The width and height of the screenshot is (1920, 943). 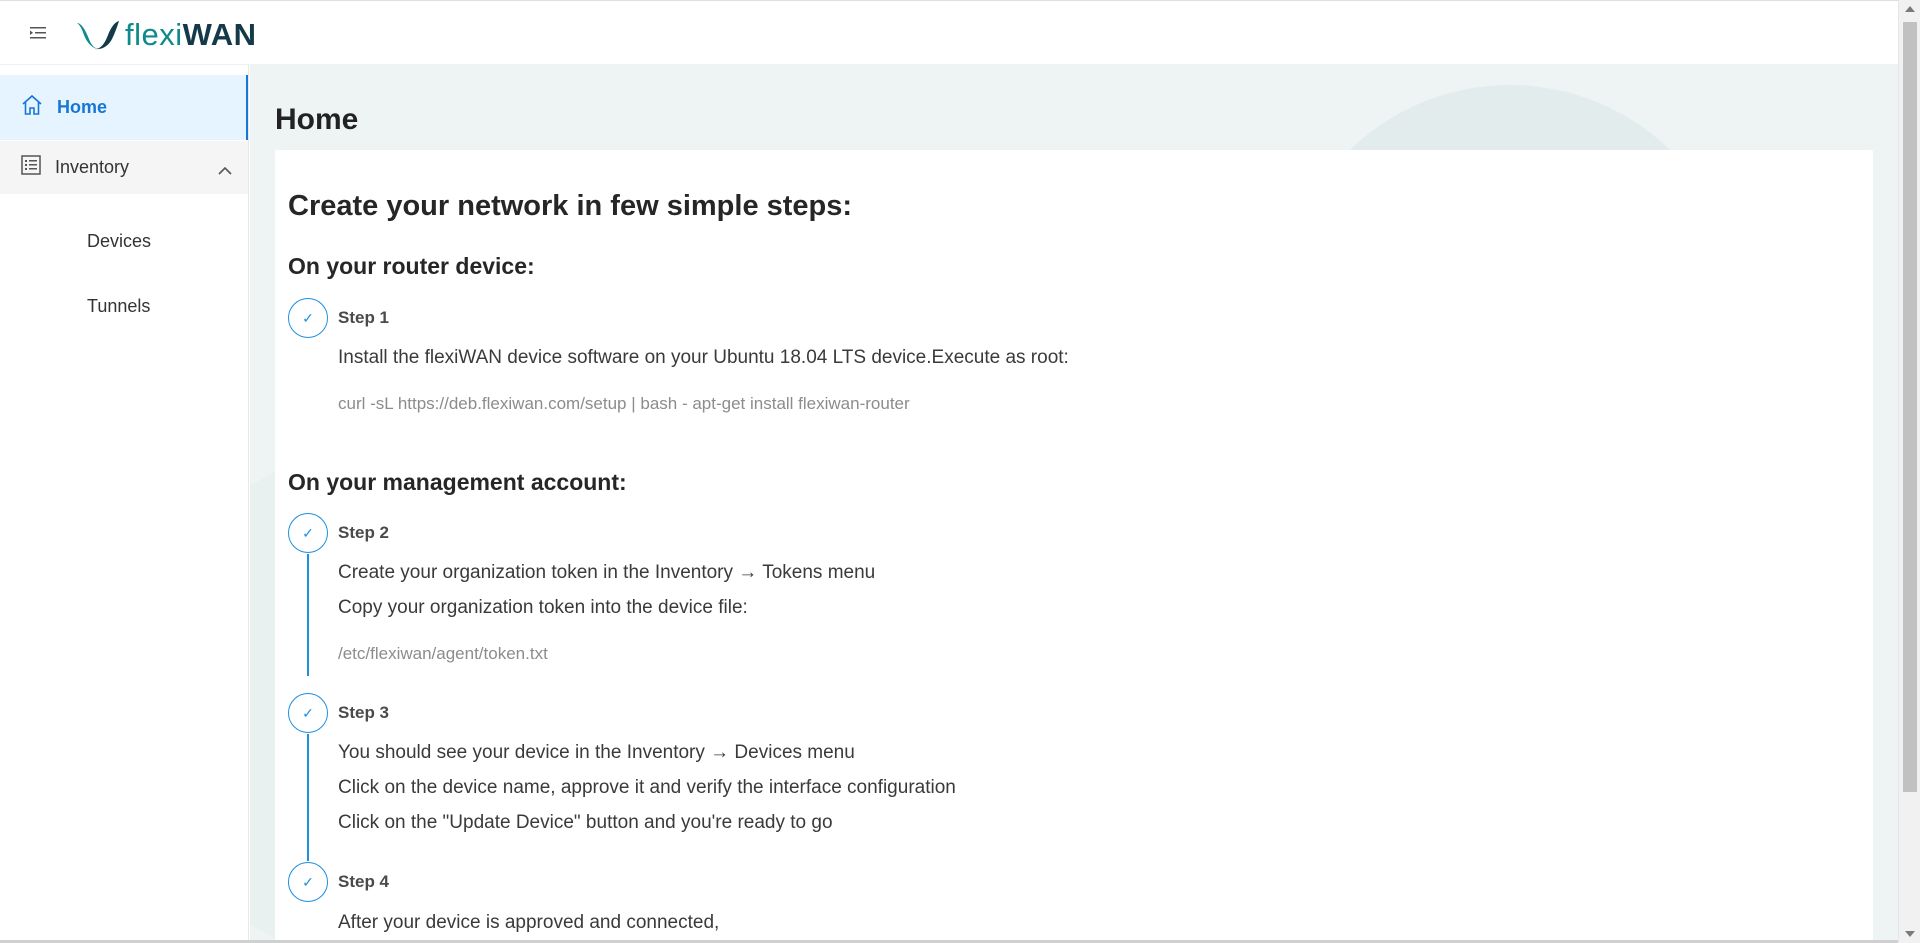 What do you see at coordinates (364, 881) in the screenshot?
I see `step-4-label: Step 4` at bounding box center [364, 881].